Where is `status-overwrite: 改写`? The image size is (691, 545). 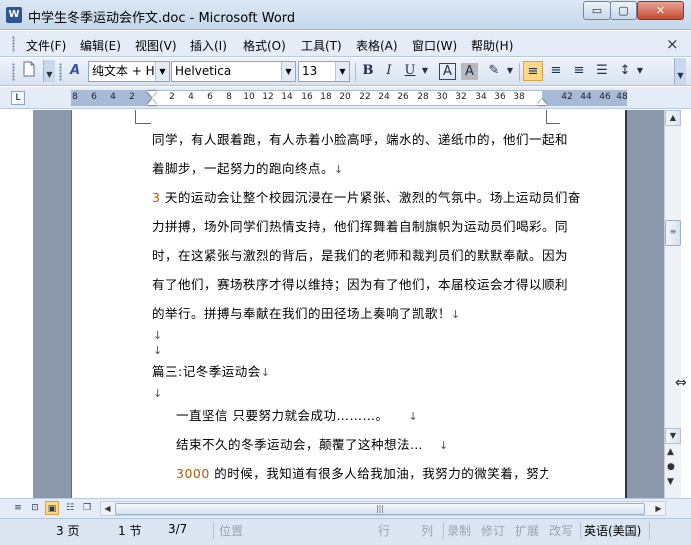 status-overwrite: 改写 is located at coordinates (561, 530).